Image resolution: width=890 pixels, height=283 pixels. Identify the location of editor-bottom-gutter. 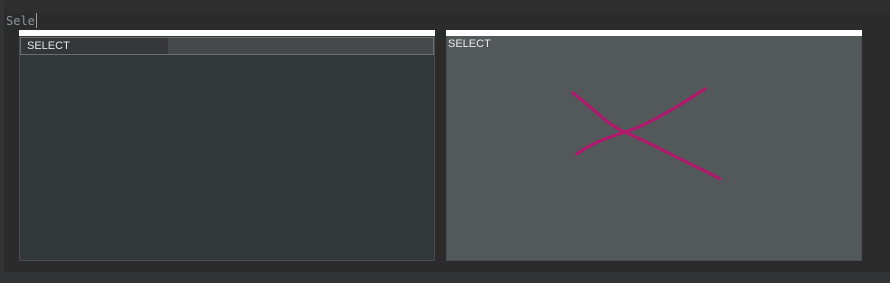
(445, 277).